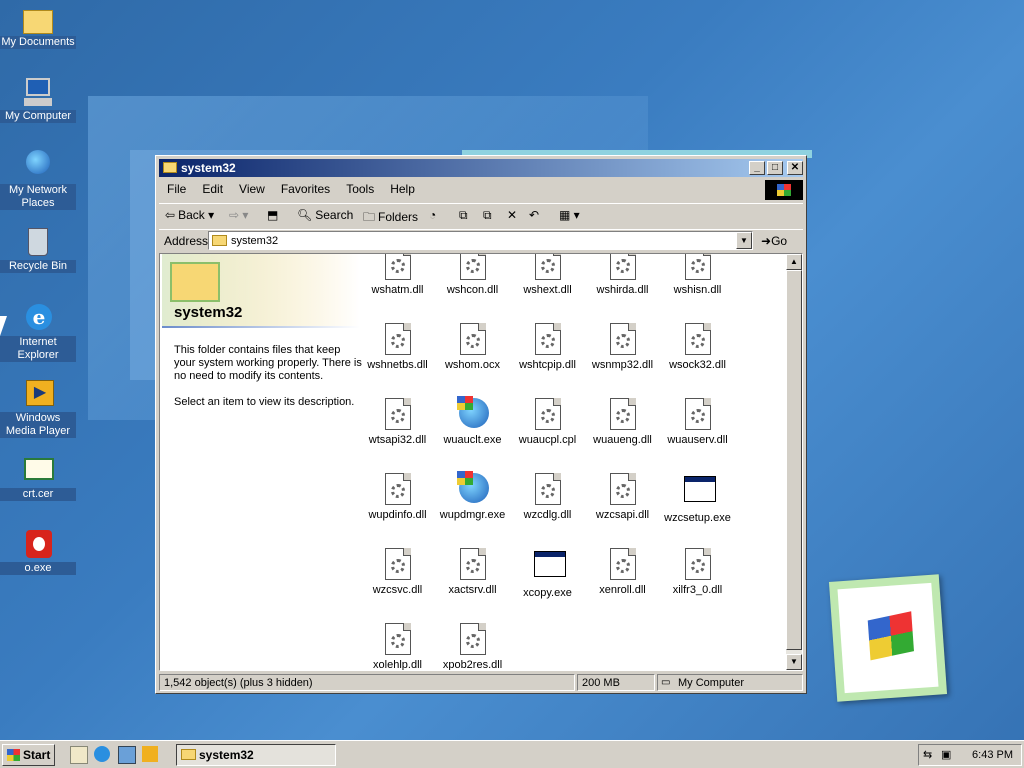  I want to click on close-button: ✕, so click(795, 168).